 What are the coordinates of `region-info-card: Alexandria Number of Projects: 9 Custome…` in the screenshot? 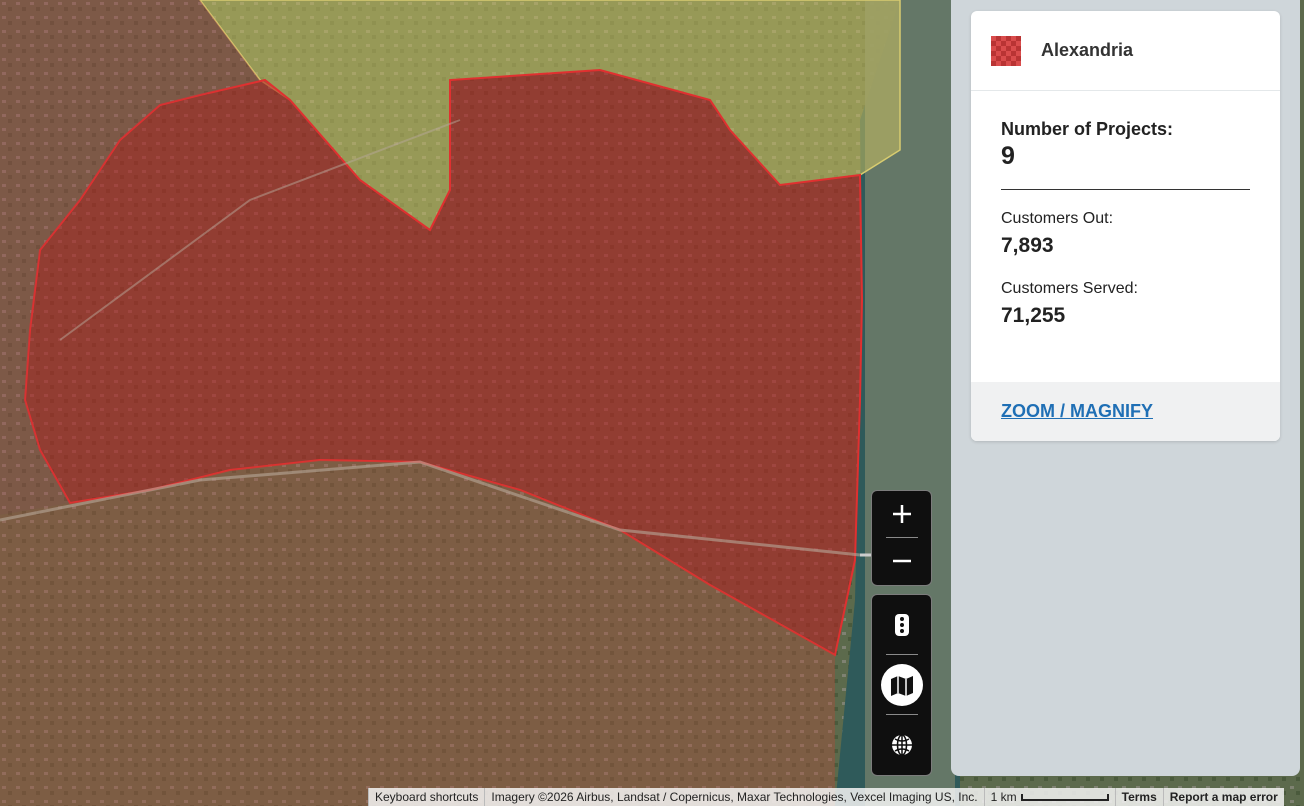 It's located at (1125, 226).